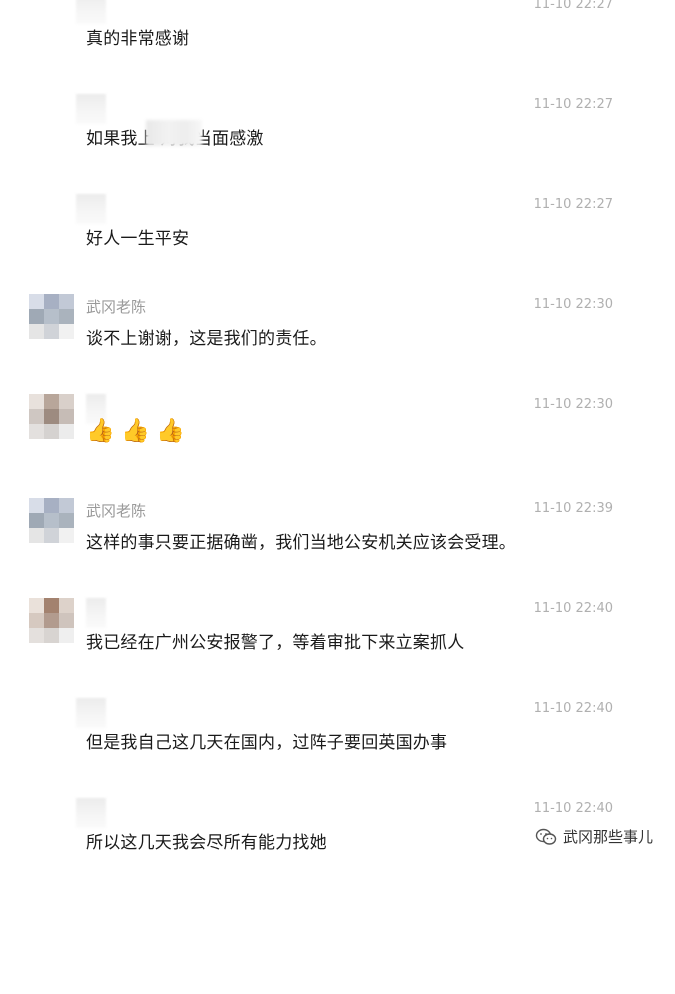 The width and height of the screenshot is (675, 994). Describe the element at coordinates (337, 344) in the screenshot. I see `comment-item: 武冈老陈 11-10 22:30 谈不上谢谢，这是我们的责任。` at that location.